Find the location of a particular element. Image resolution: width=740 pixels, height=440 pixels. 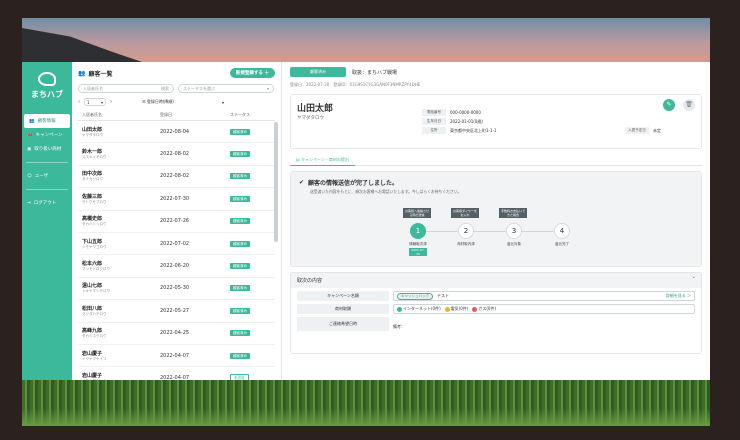

table-row: 松本六郎 マツモトロクロウ 2022-06-20 顧客済み is located at coordinates (176, 266).